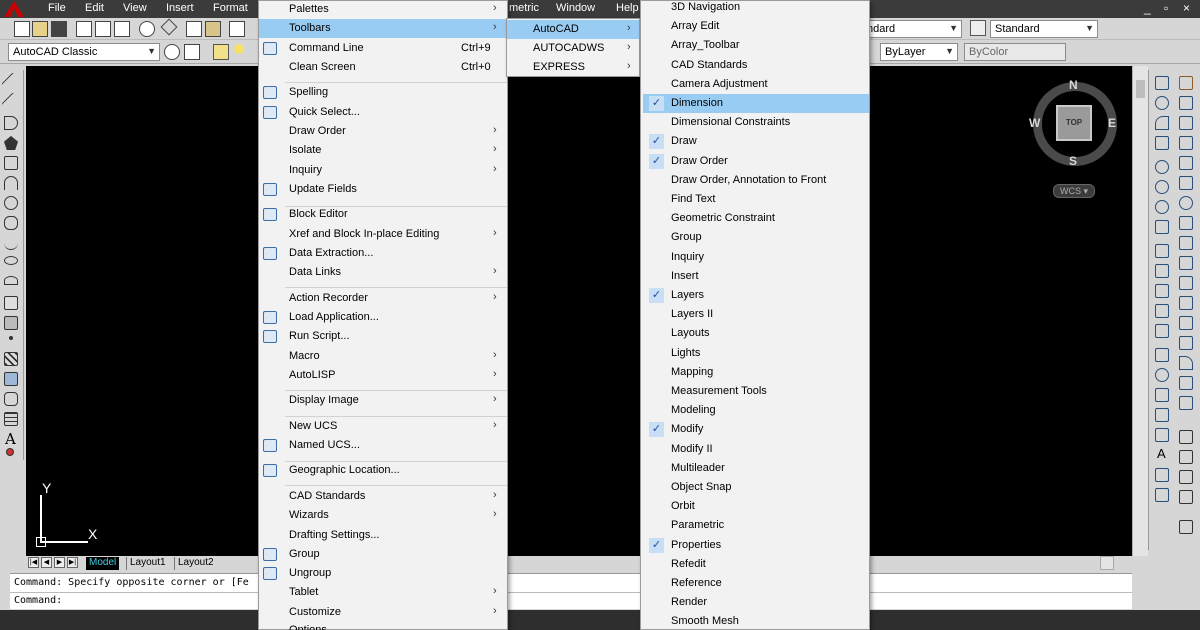  I want to click on menu-item-inquiry: Inquiry ›, so click(383, 170).